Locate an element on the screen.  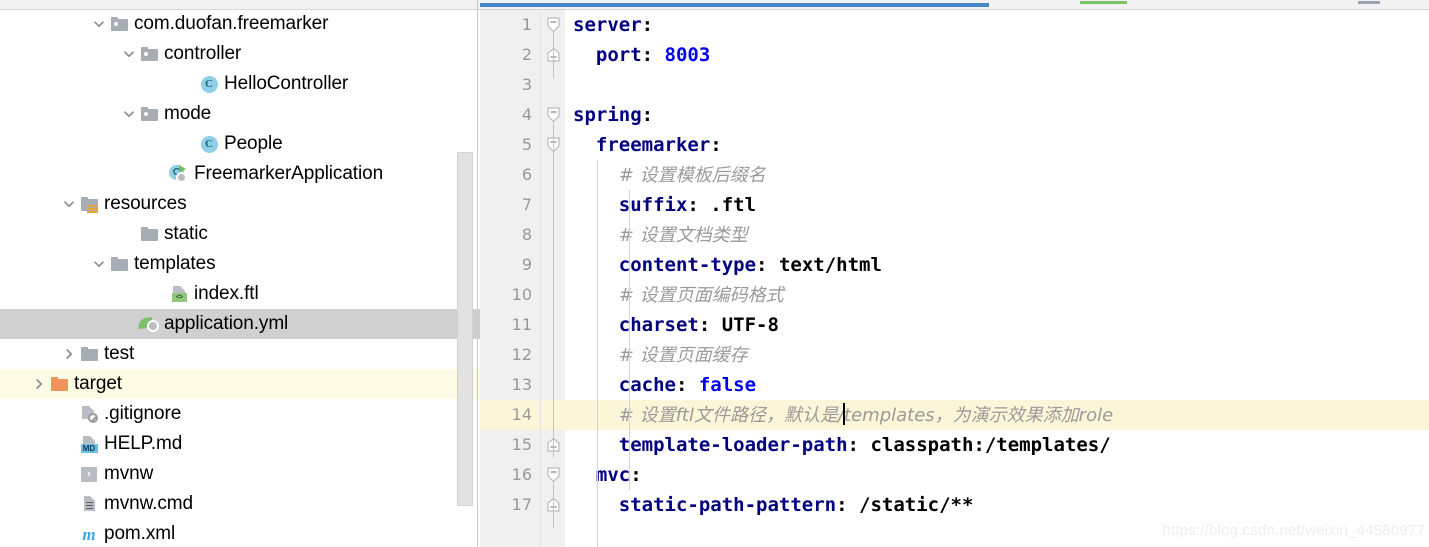
tree-row: .gitignore is located at coordinates (240, 414).